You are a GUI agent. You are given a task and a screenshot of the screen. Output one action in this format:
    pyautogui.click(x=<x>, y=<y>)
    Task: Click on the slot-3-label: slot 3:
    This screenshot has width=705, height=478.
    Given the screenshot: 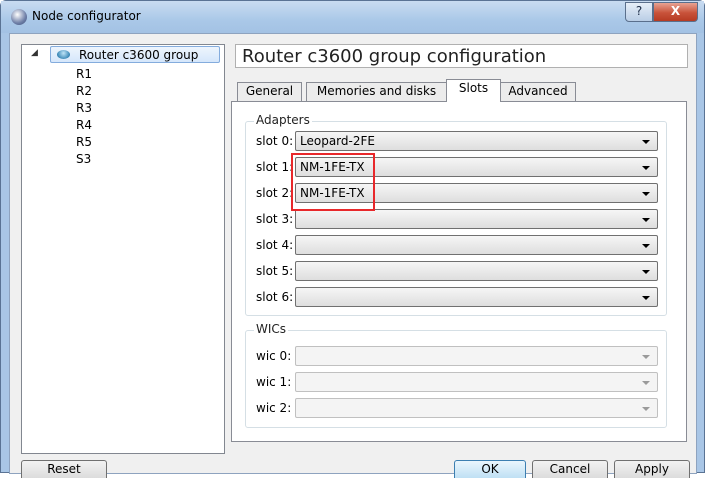 What is the action you would take?
    pyautogui.click(x=275, y=219)
    